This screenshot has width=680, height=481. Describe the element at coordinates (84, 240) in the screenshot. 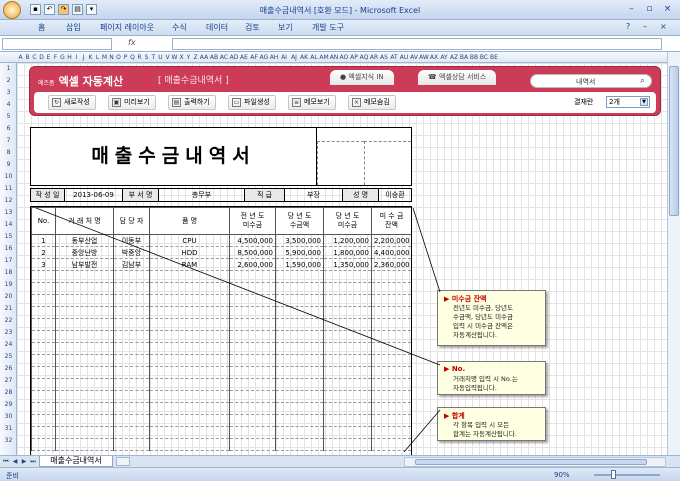

I see `table-cell: 동부산업` at that location.